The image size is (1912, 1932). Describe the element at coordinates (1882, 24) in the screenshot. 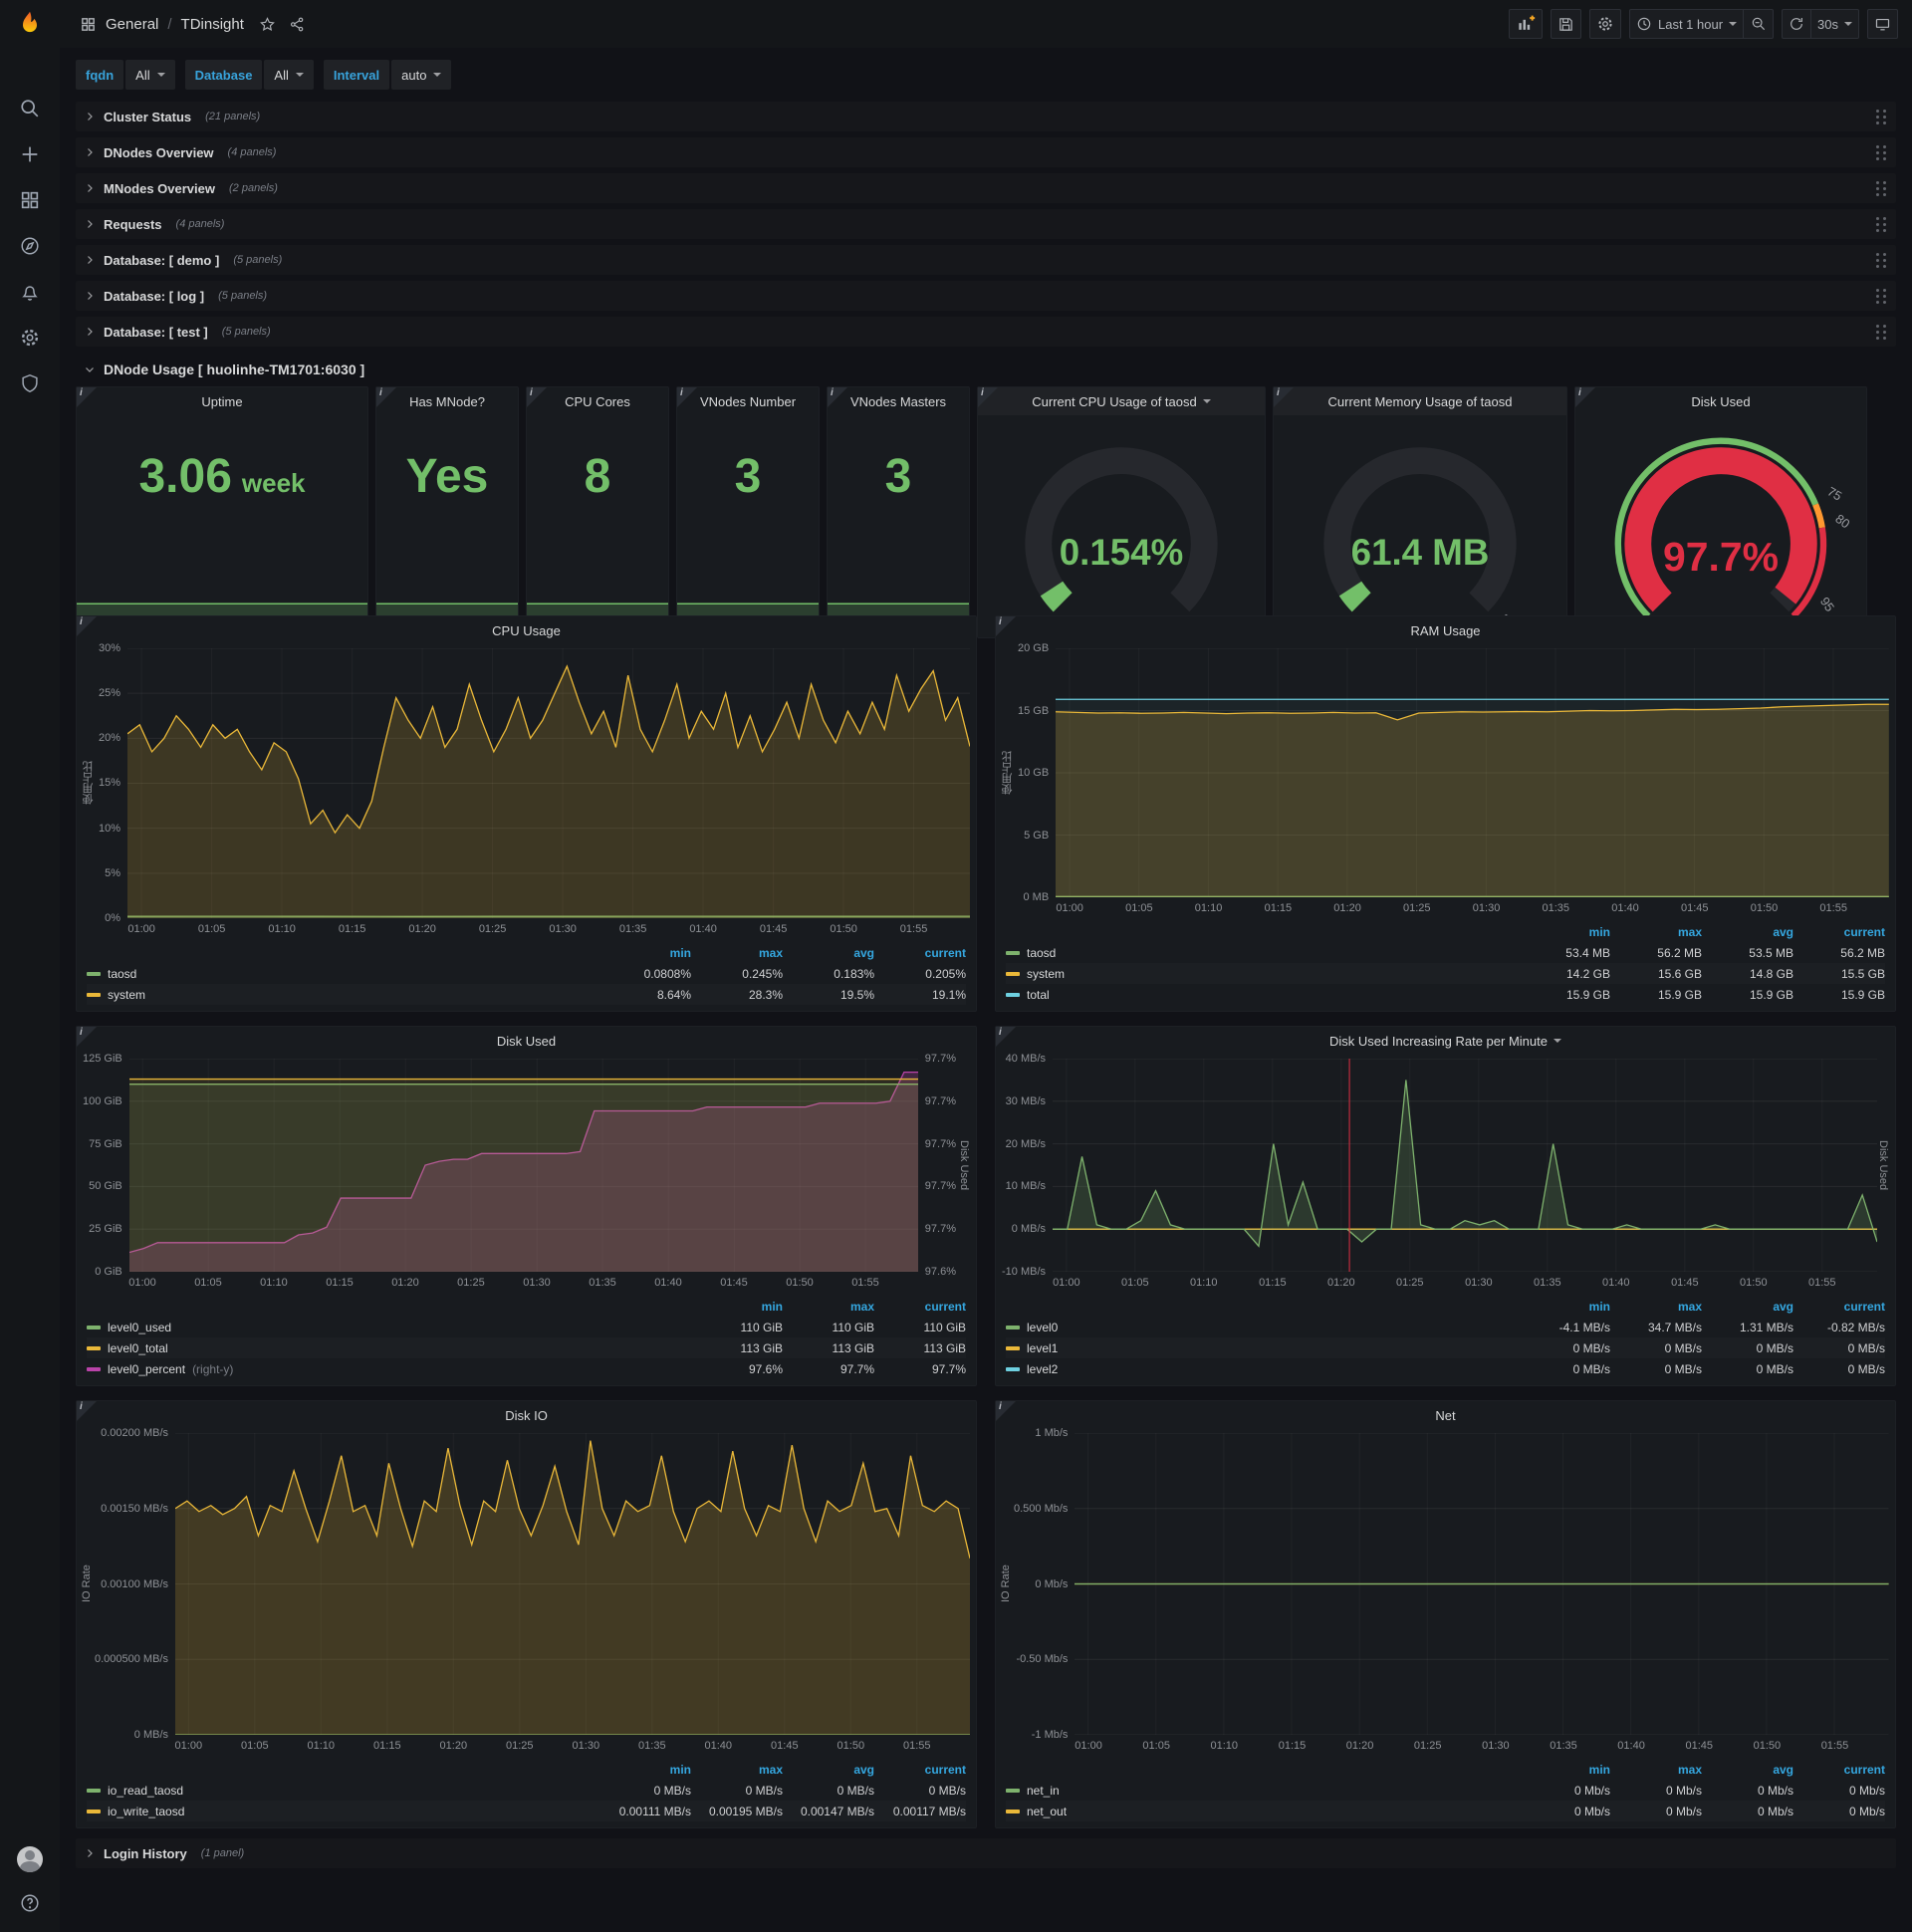

I see `cycle-view-button` at that location.